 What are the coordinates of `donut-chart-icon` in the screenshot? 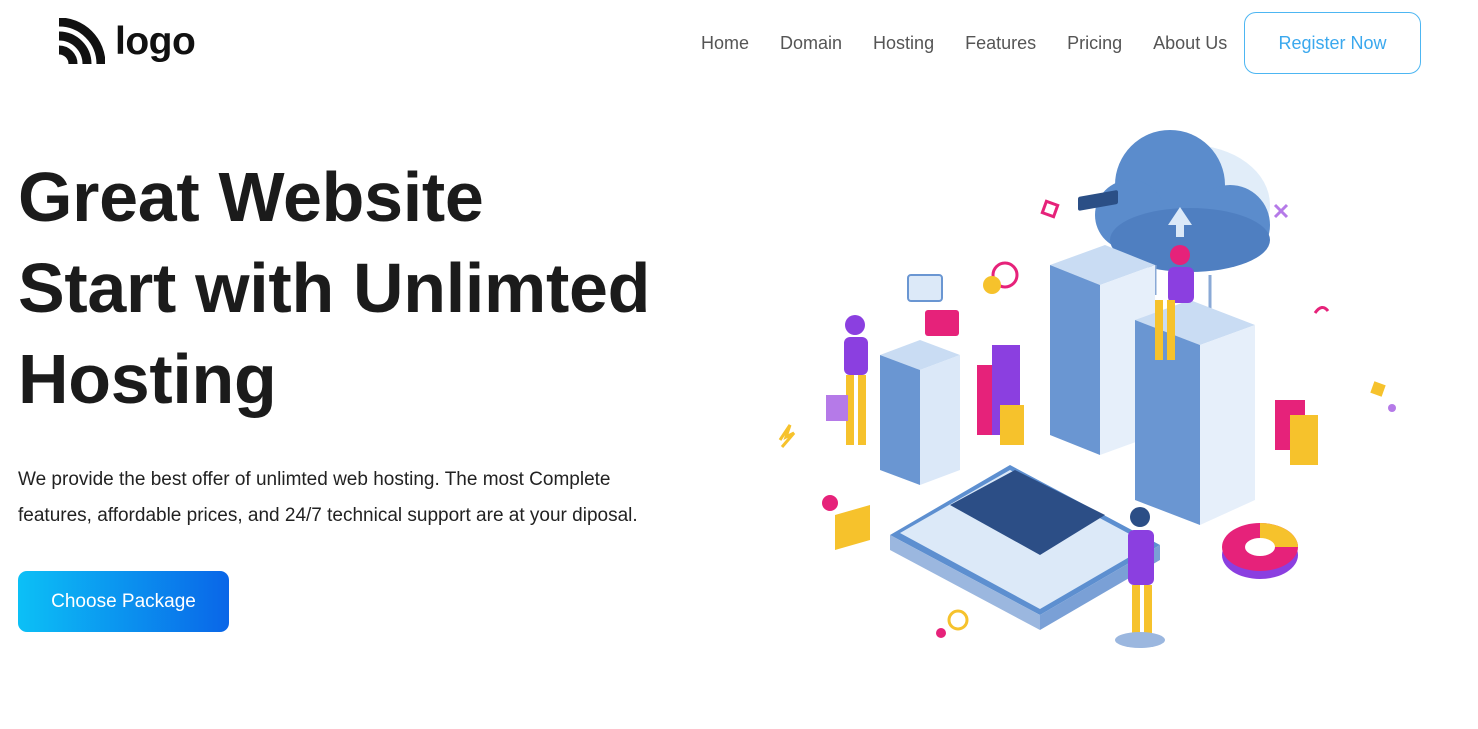 It's located at (1260, 551).